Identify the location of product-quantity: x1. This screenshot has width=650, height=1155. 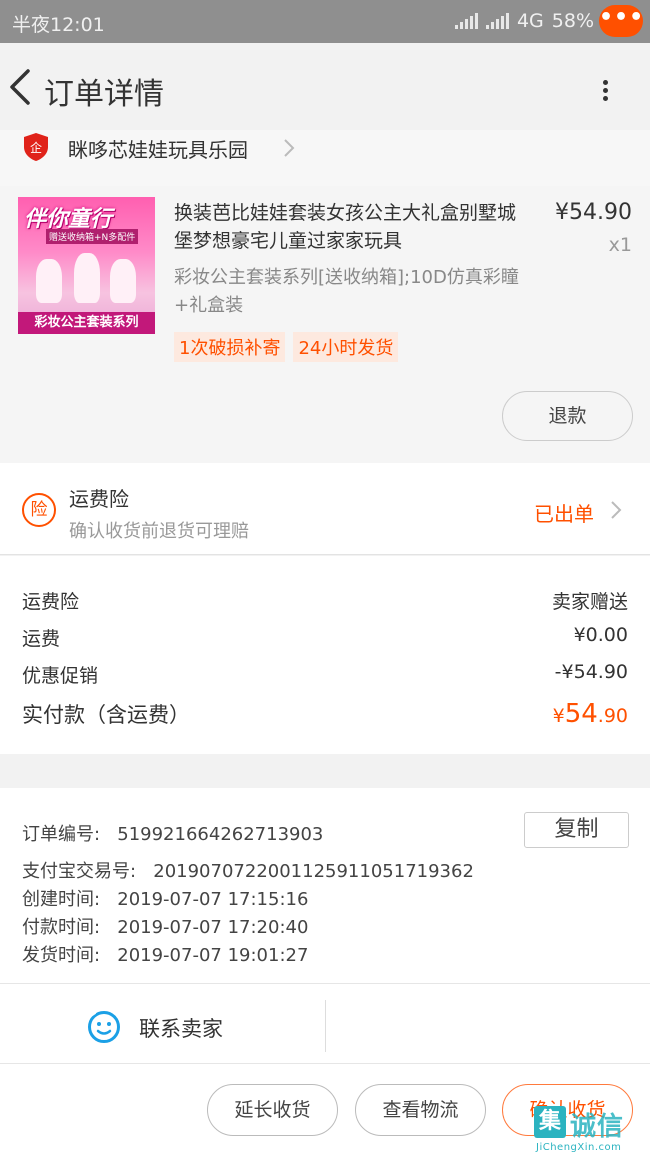
(620, 245).